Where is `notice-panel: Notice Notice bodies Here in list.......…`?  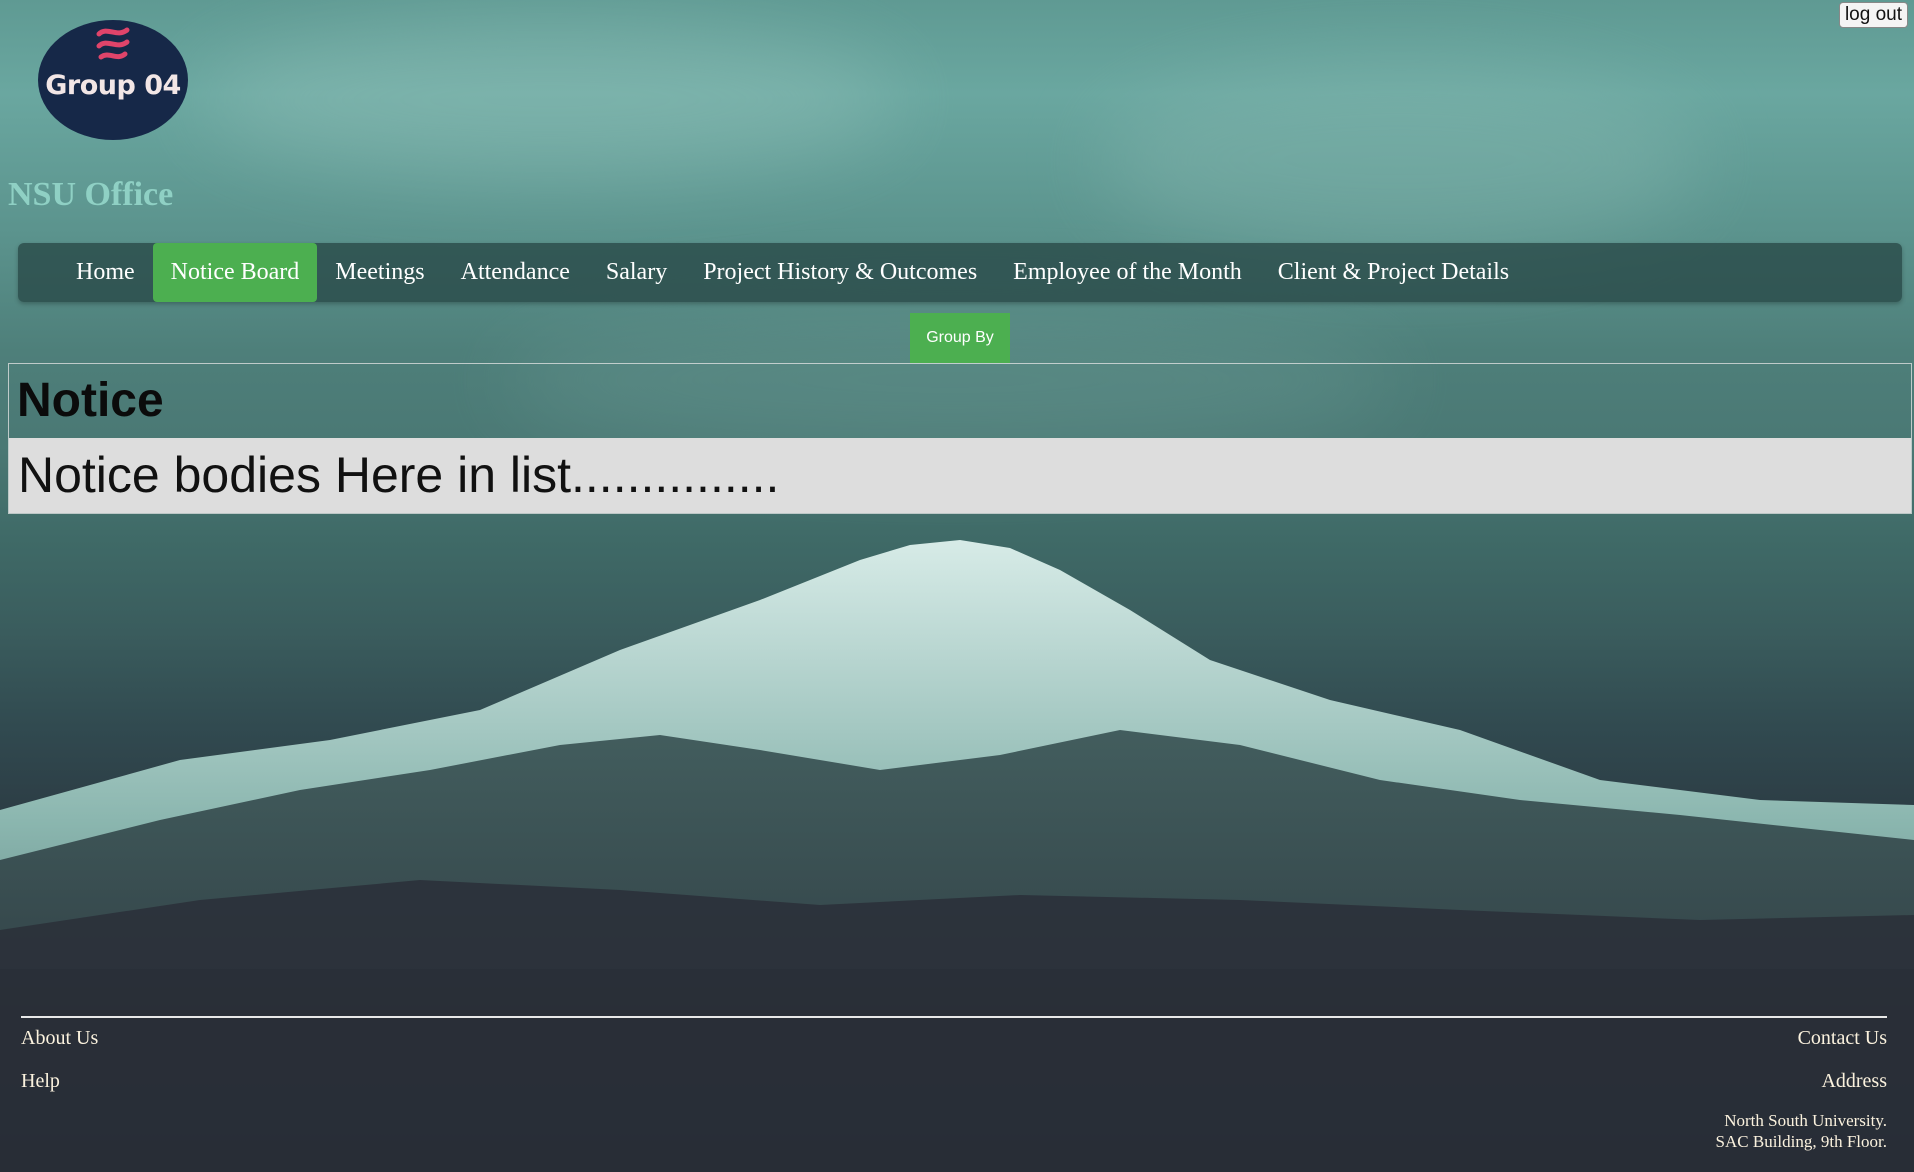 notice-panel: Notice Notice bodies Here in list.......… is located at coordinates (960, 438).